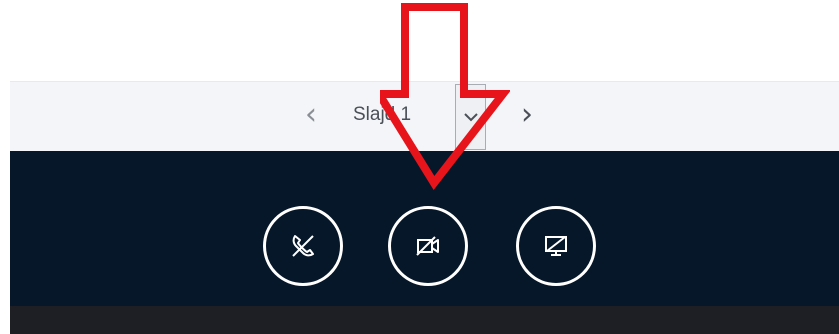 The image size is (839, 334). I want to click on screen-share-off-icon, so click(556, 246).